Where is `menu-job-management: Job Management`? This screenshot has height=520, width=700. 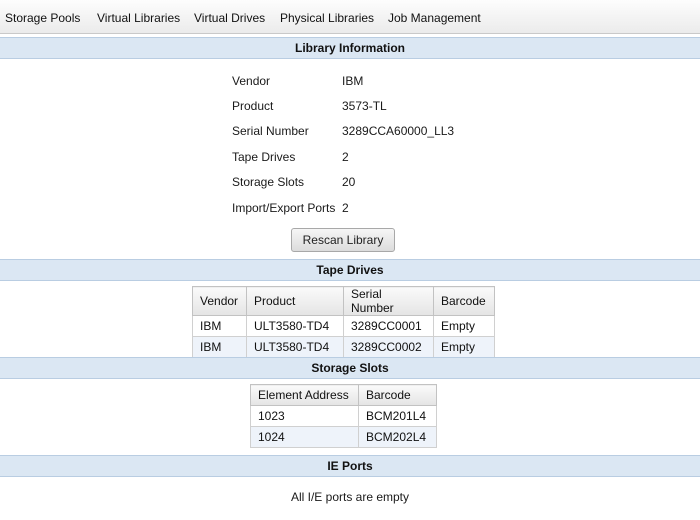 menu-job-management: Job Management is located at coordinates (434, 18).